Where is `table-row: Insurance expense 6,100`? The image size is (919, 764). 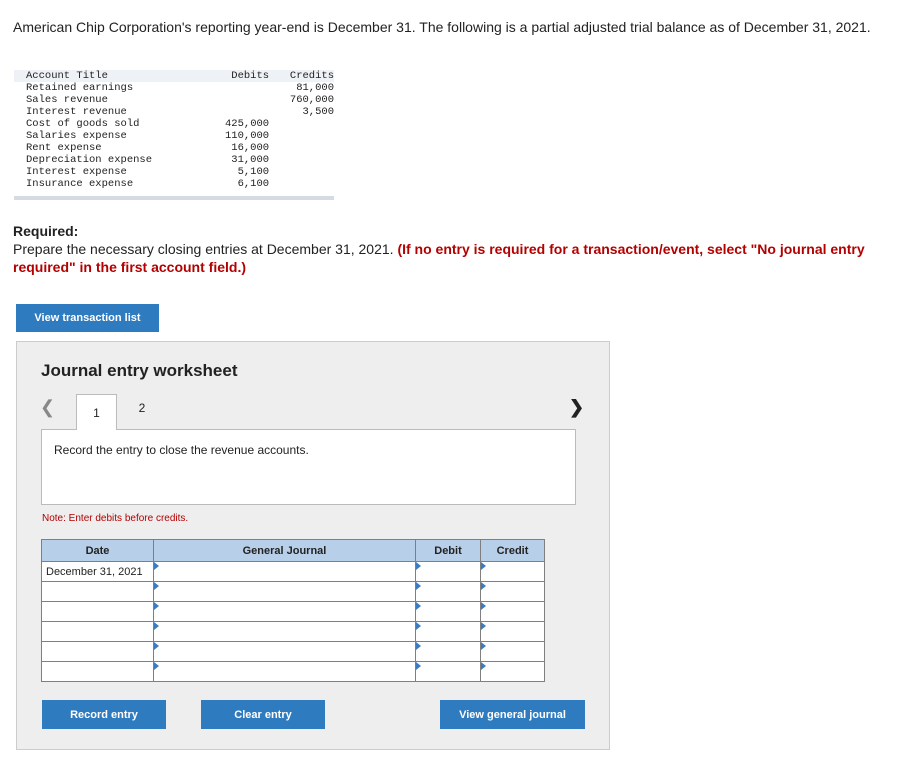
table-row: Insurance expense 6,100 is located at coordinates (174, 184).